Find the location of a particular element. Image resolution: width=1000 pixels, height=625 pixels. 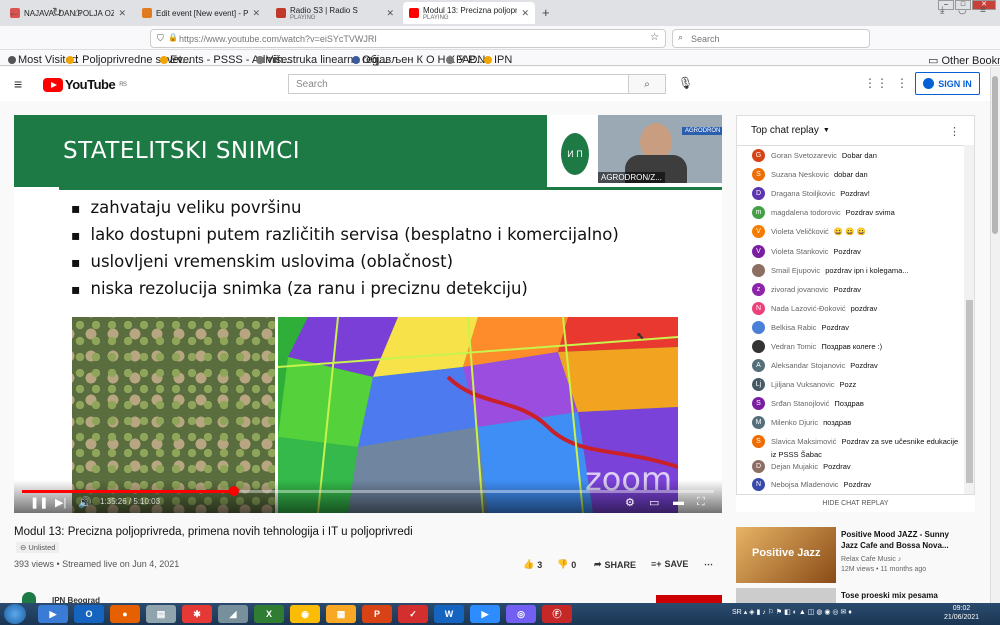

suggested-video-title: Tose proeski mix pesama is located at coordinates (901, 595).